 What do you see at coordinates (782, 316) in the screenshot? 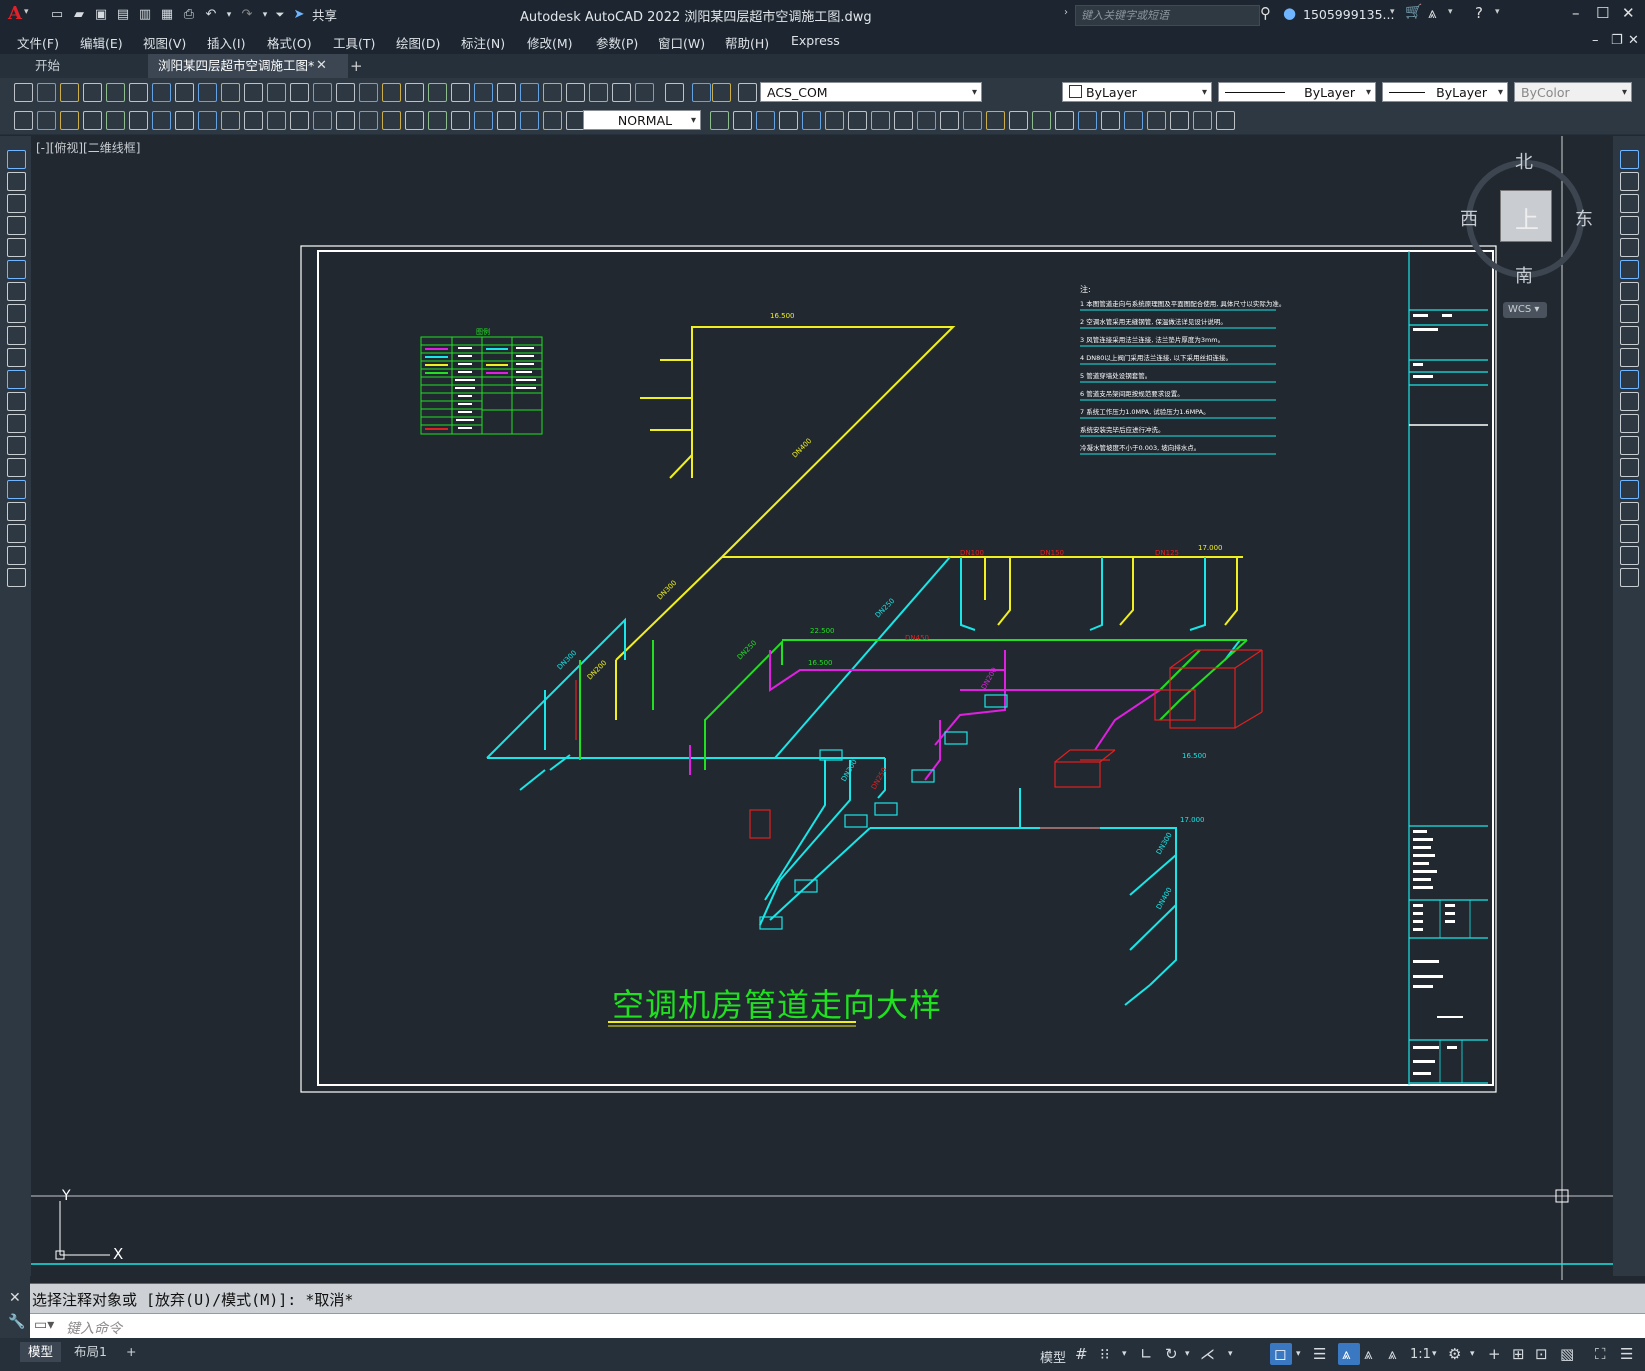
I see `pipe-label-11: 16.500` at bounding box center [782, 316].